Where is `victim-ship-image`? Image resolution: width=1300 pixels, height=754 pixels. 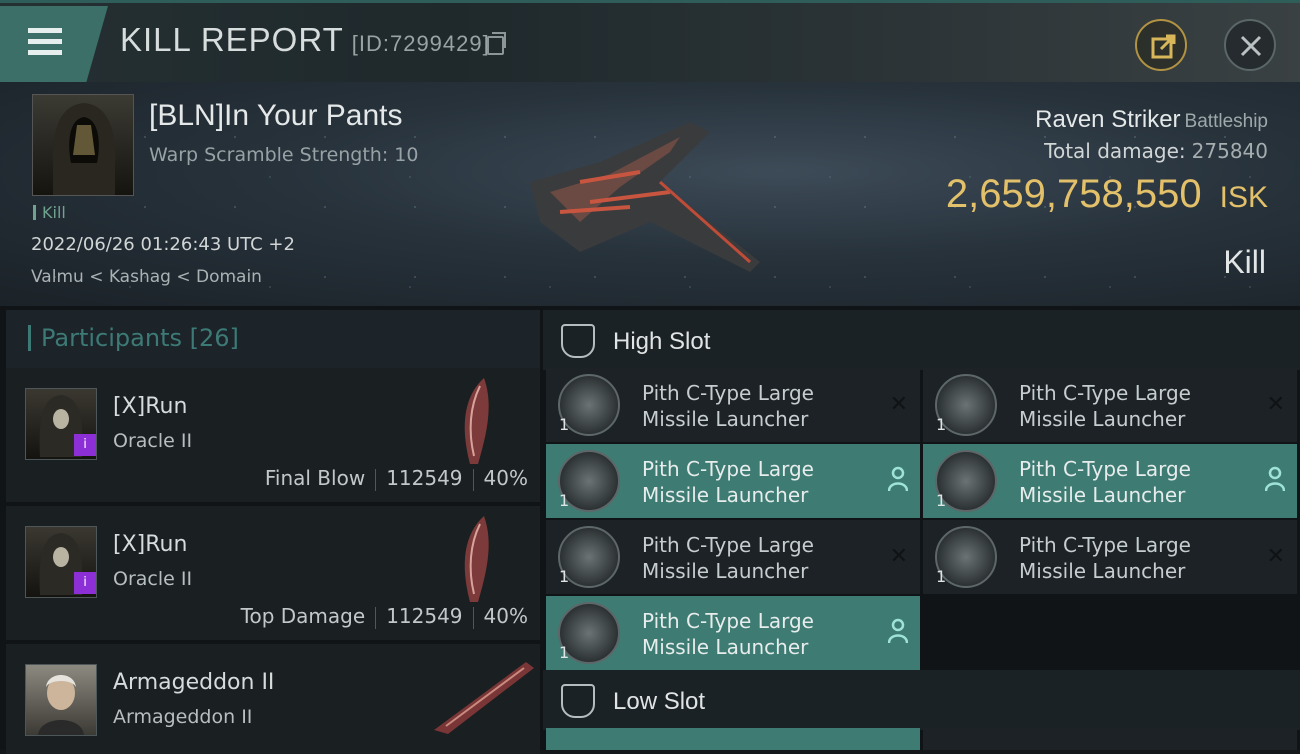
victim-ship-image is located at coordinates (650, 197).